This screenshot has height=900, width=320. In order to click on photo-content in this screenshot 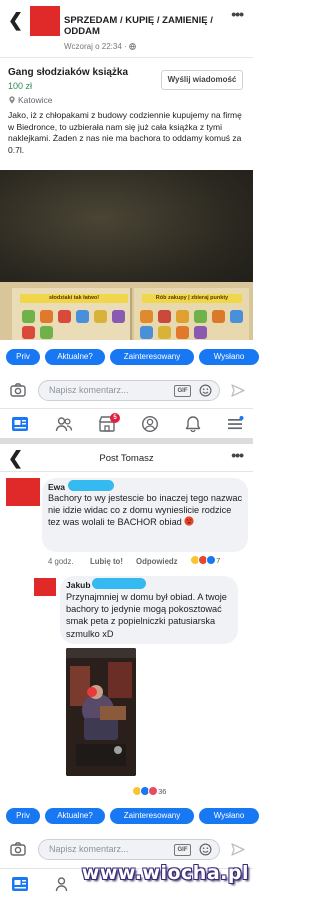, I will do `click(101, 712)`.